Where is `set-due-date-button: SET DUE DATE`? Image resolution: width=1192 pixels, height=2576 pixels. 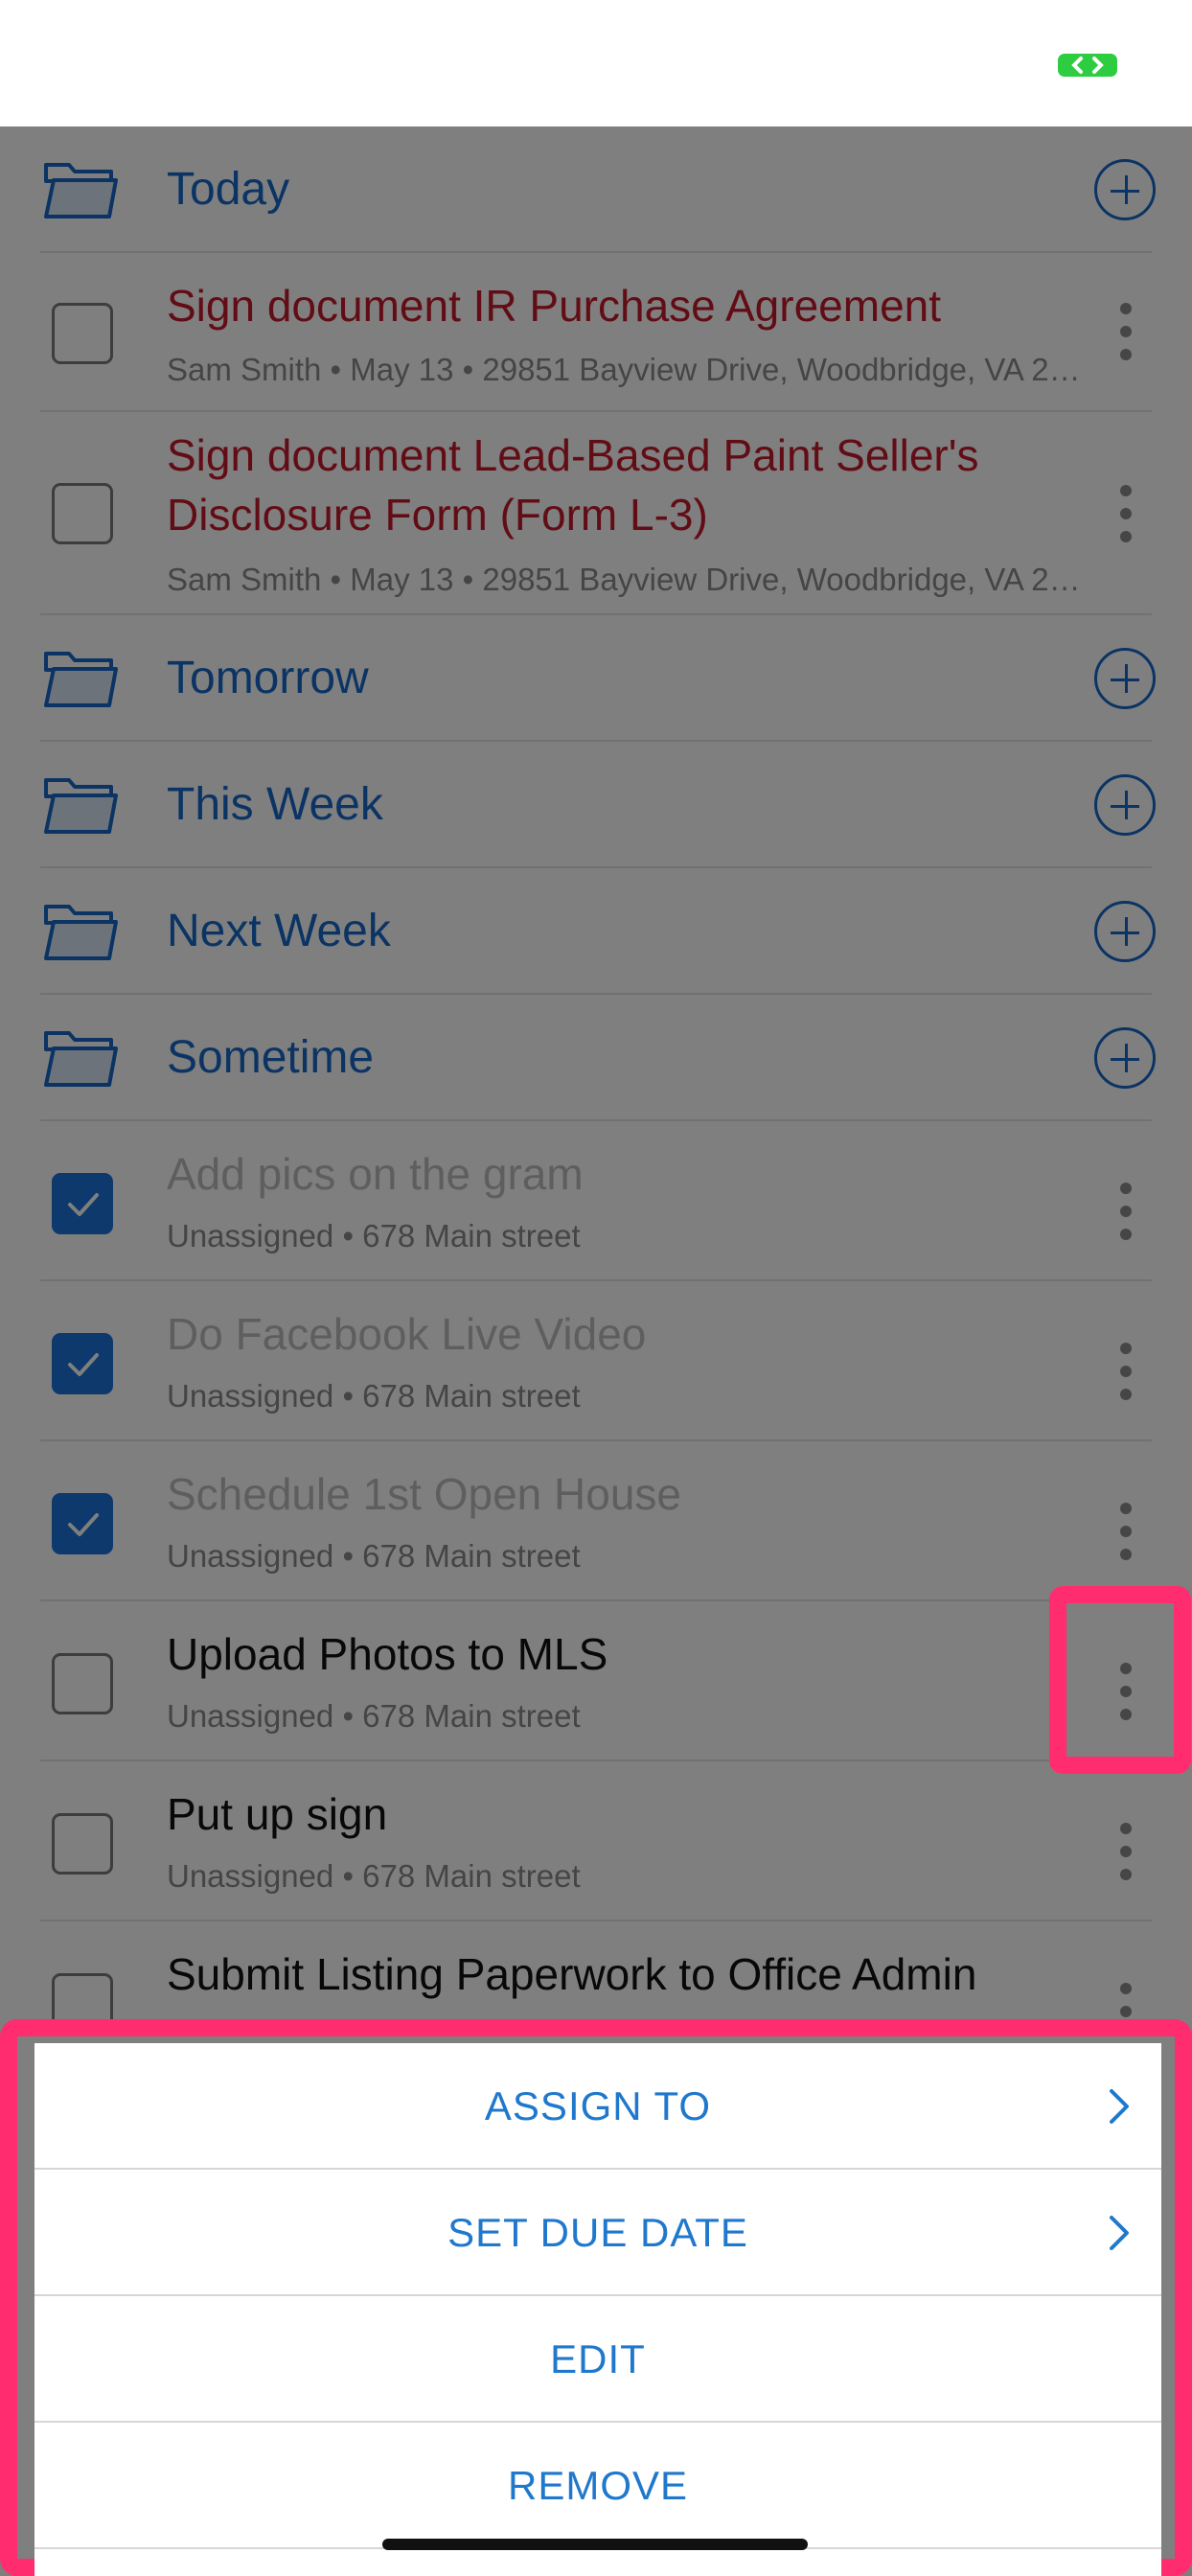
set-due-date-button: SET DUE DATE is located at coordinates (597, 2233).